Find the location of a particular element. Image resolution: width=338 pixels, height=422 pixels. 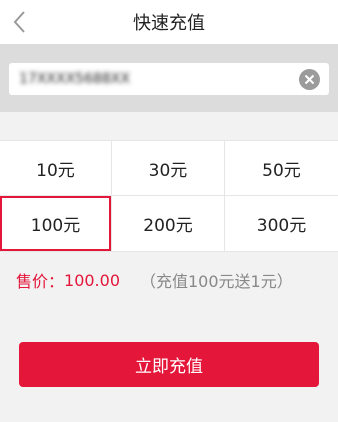

header-bar: 快速充值 is located at coordinates (169, 22).